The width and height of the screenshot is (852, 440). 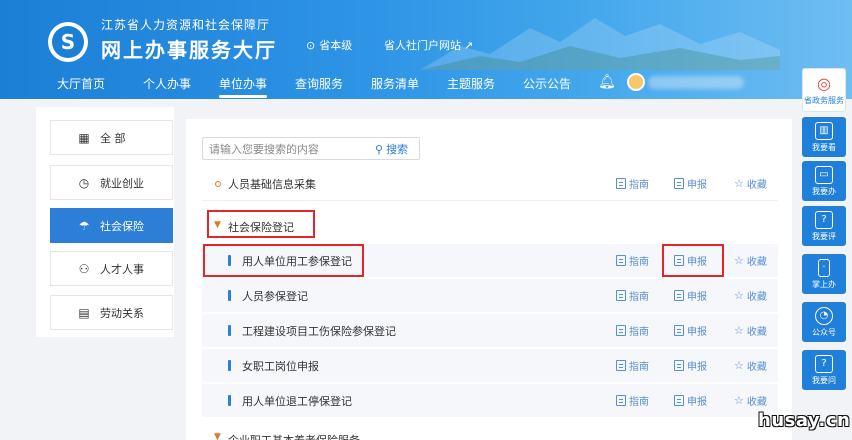 I want to click on portal-link: 省人社门户网站 ↗, so click(x=428, y=45).